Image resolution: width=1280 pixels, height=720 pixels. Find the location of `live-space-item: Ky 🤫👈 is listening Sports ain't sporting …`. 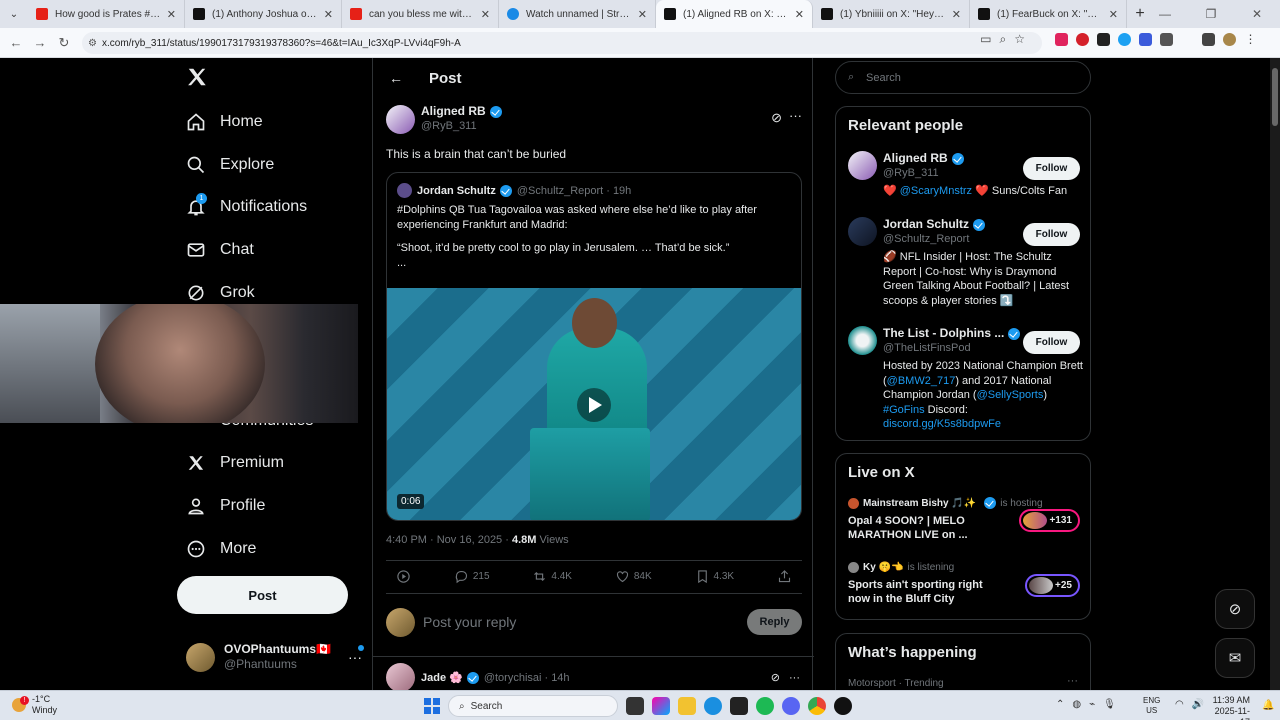

live-space-item: Ky 🤫👈 is listening Sports ain't sporting … is located at coordinates (964, 584).